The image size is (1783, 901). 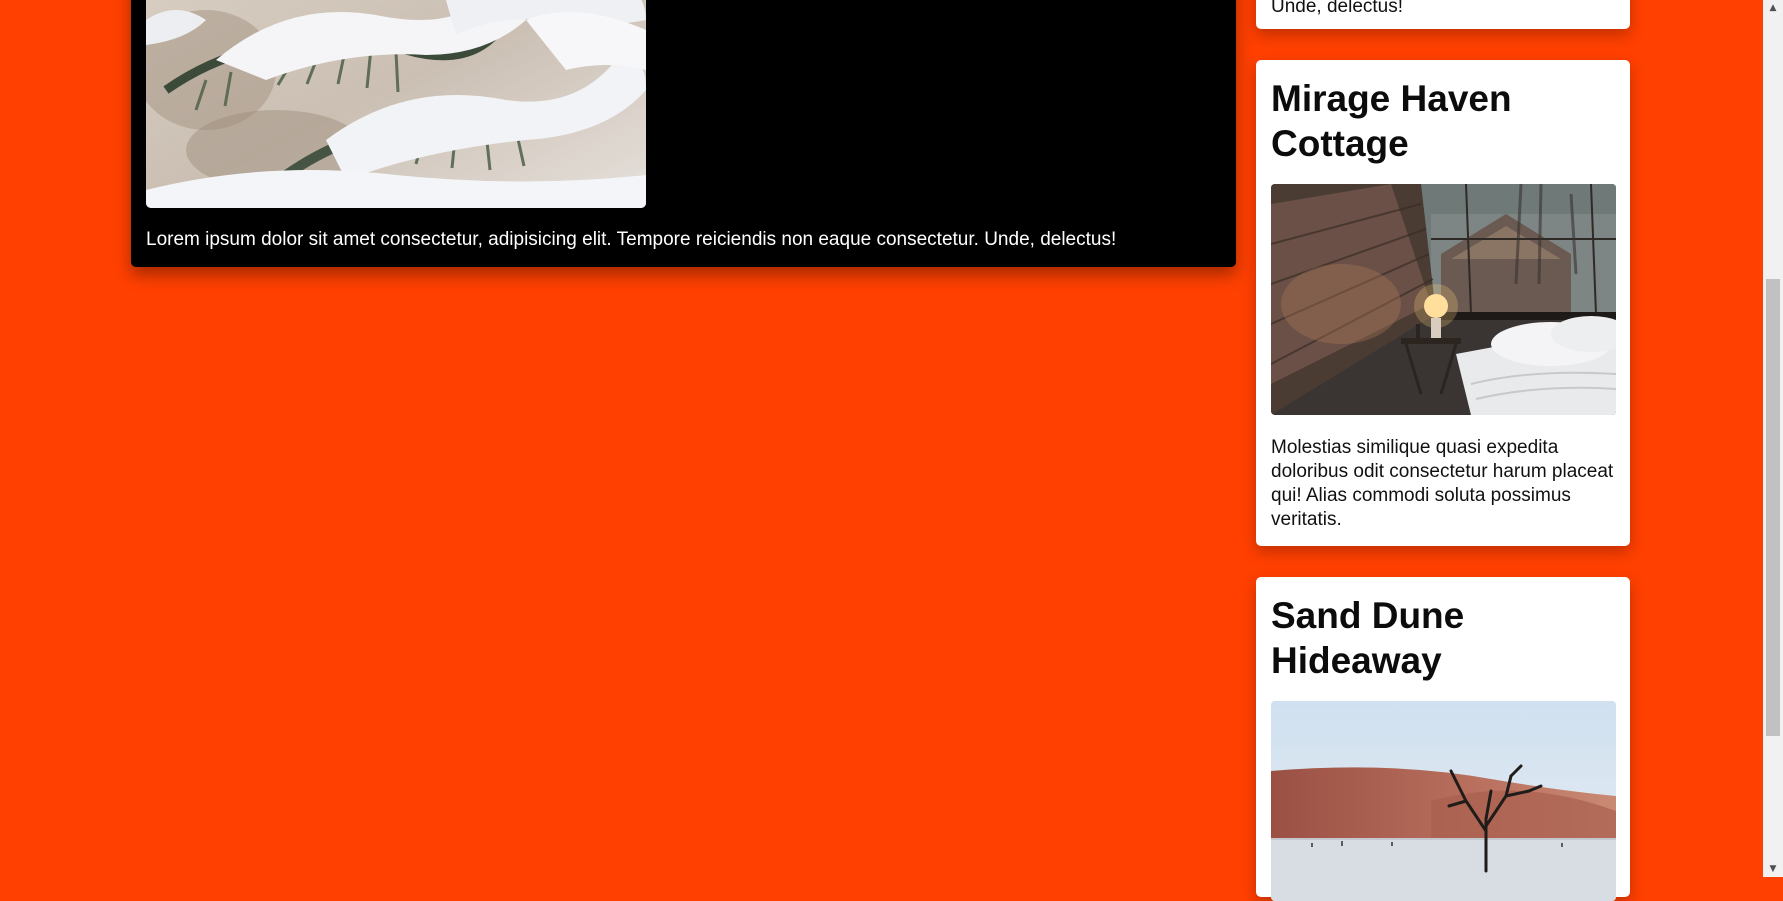 What do you see at coordinates (1391, 121) in the screenshot?
I see `card-title: Mirage Haven Cottage` at bounding box center [1391, 121].